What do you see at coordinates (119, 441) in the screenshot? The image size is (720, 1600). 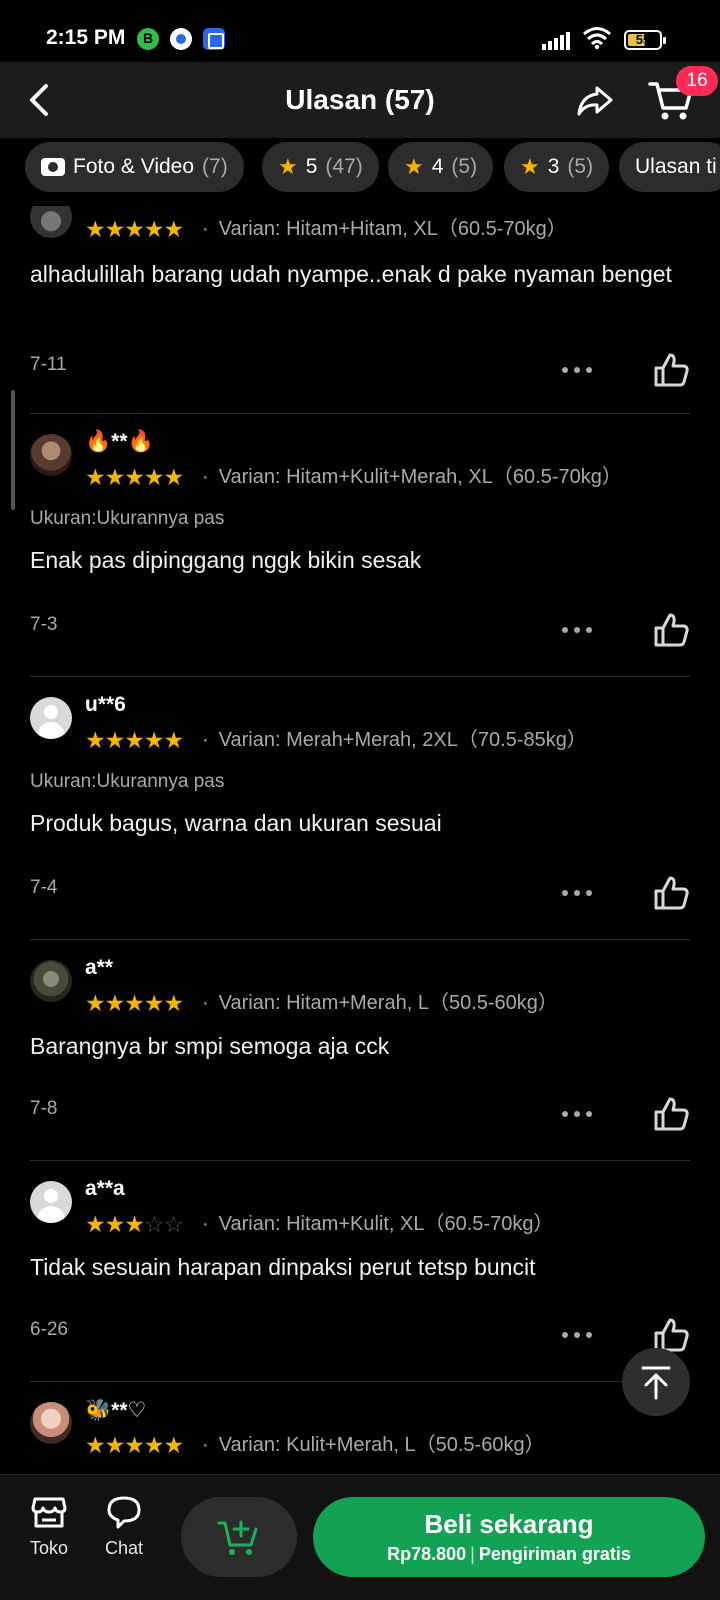 I see `reviewer-name: 🔥**🔥` at bounding box center [119, 441].